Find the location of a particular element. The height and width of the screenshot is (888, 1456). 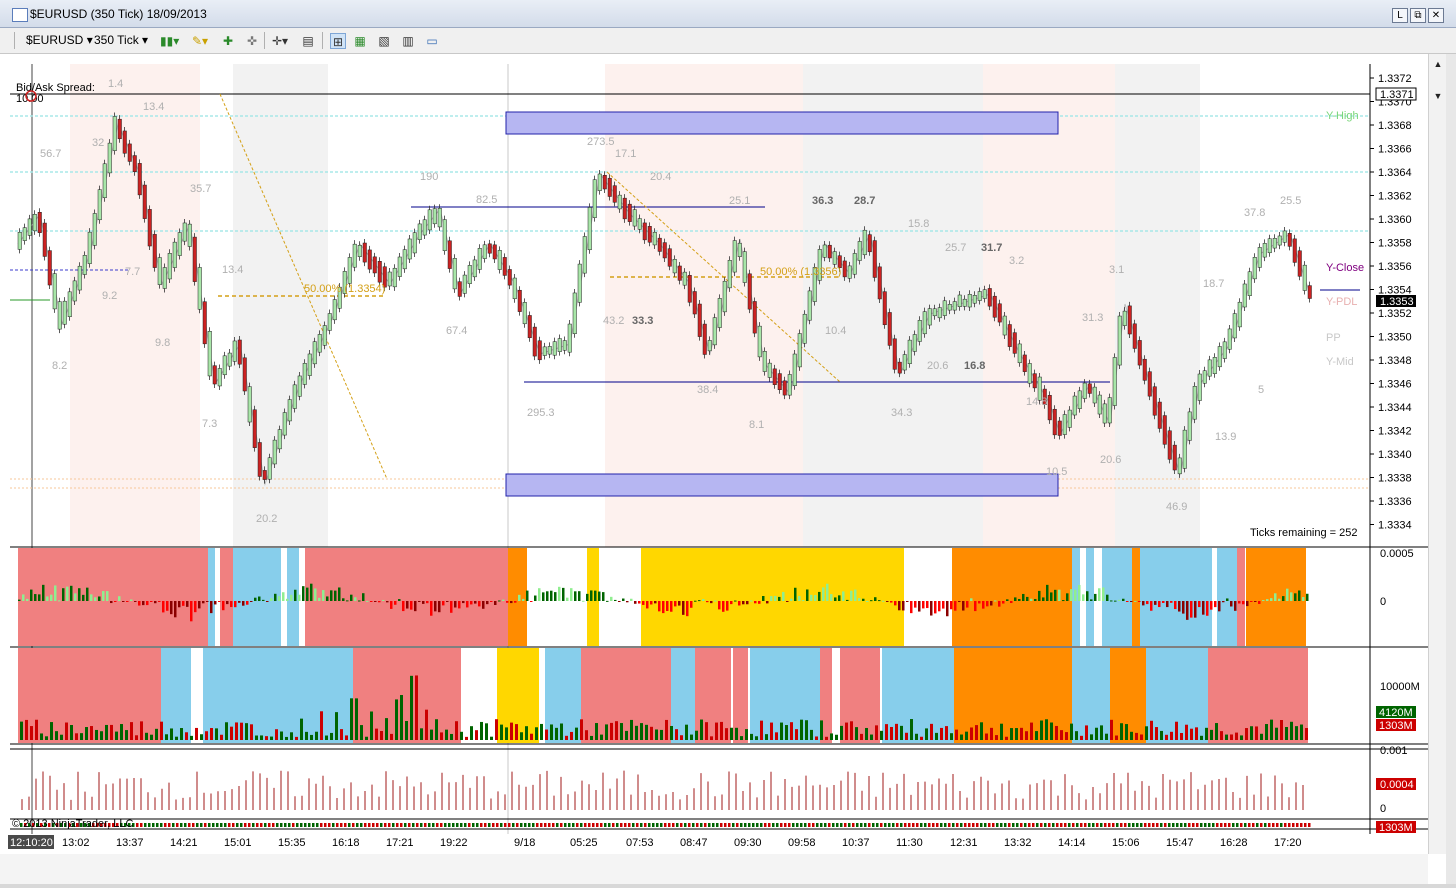

bar-type-icon: ▮▮▾ is located at coordinates (169, 41).